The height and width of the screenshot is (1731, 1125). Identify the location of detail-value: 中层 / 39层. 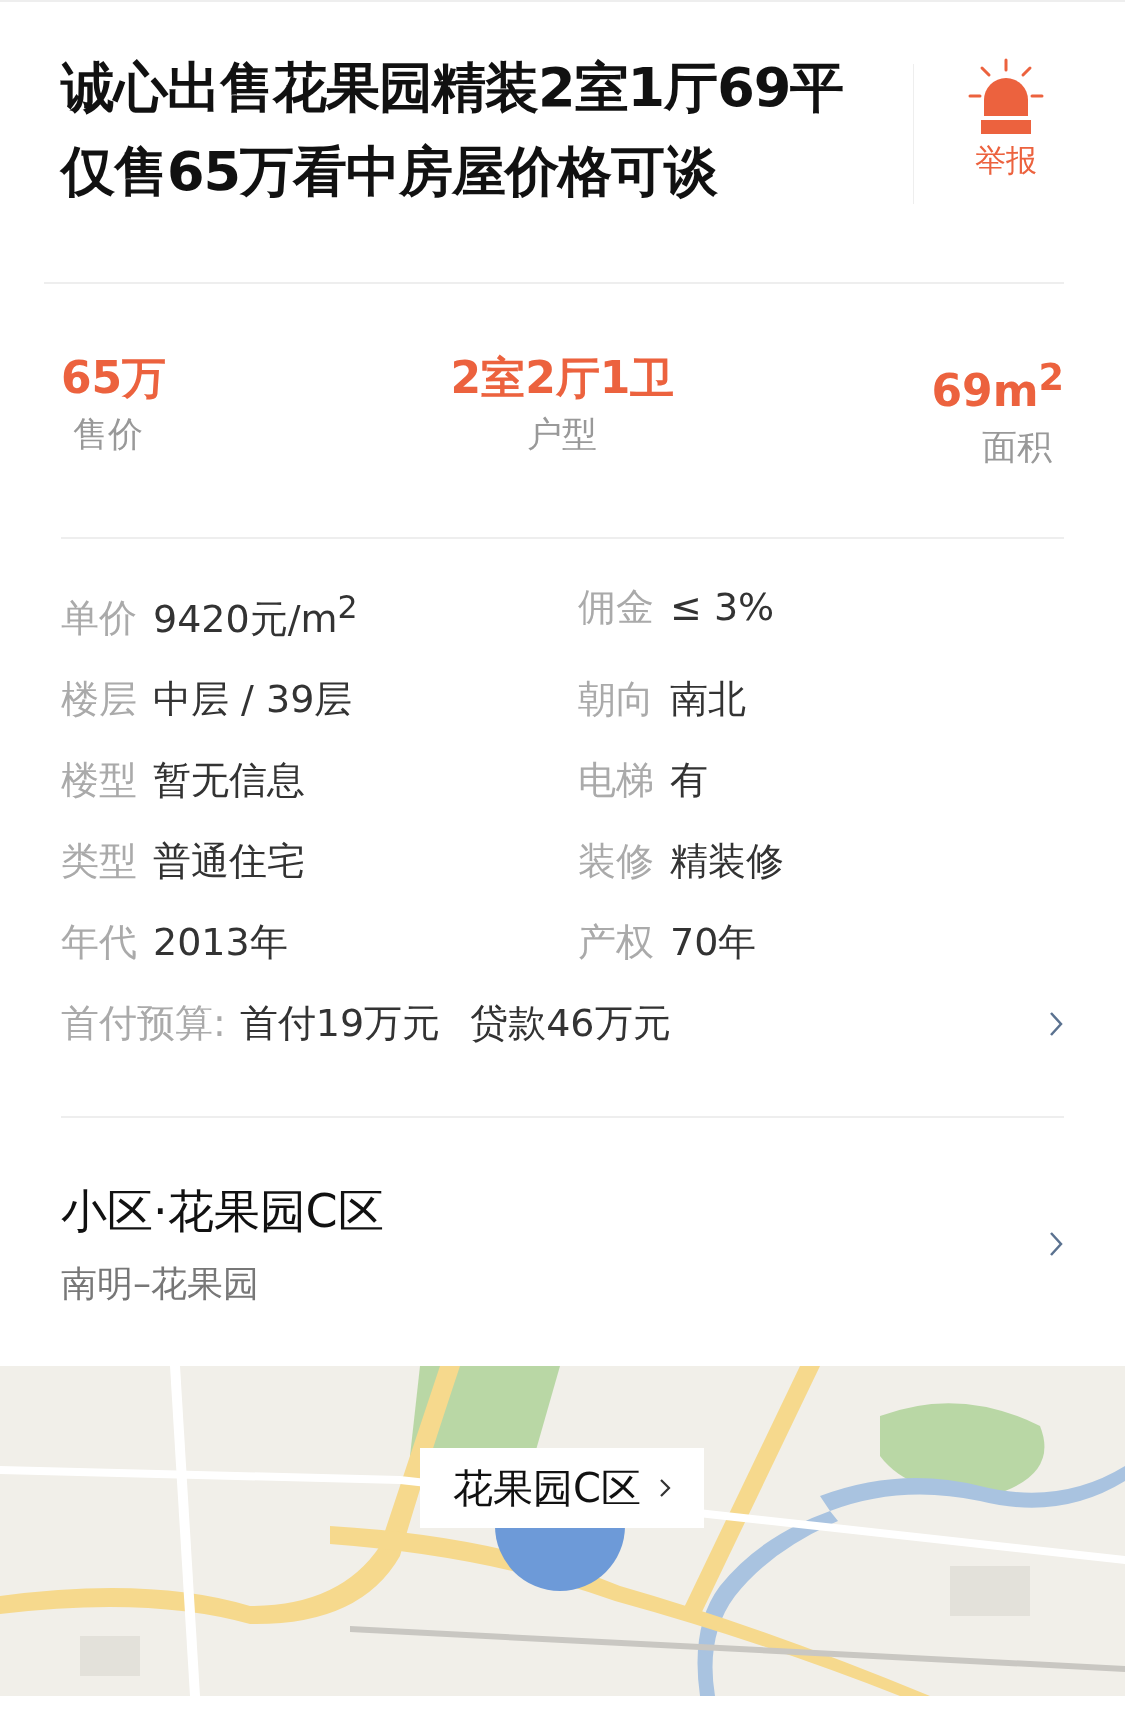
(253, 700).